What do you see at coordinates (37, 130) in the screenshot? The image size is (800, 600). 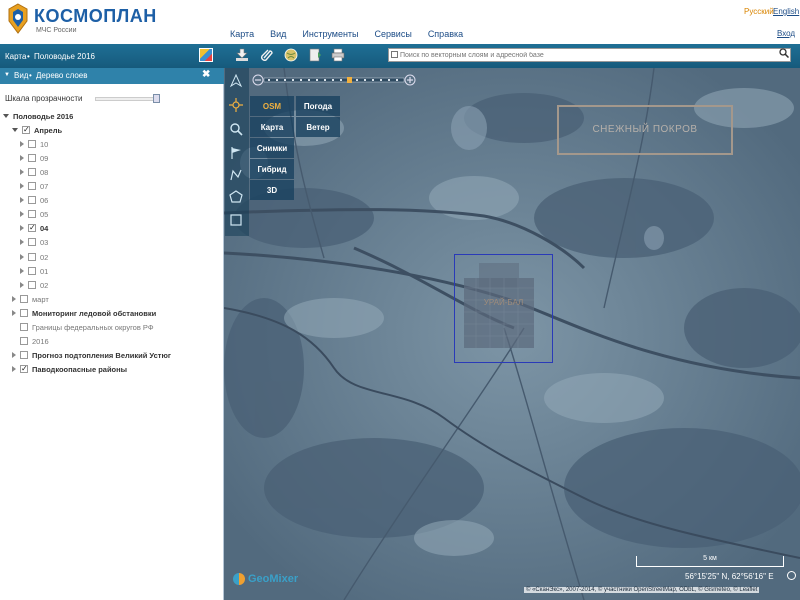 I see `tree-item: ✓ Апрель` at bounding box center [37, 130].